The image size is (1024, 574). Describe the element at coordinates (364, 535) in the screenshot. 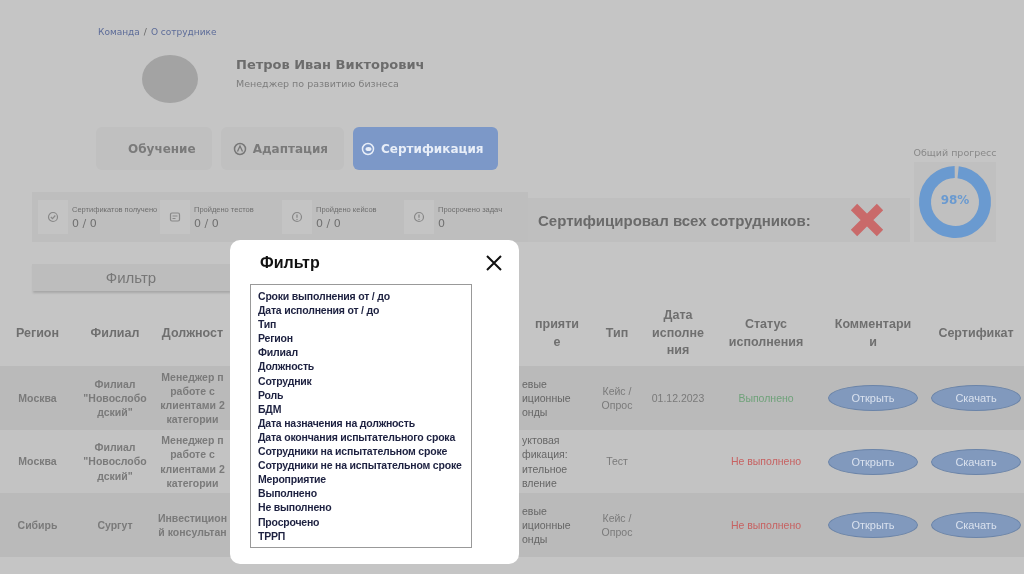

I see `filter-option: ТРРП` at that location.